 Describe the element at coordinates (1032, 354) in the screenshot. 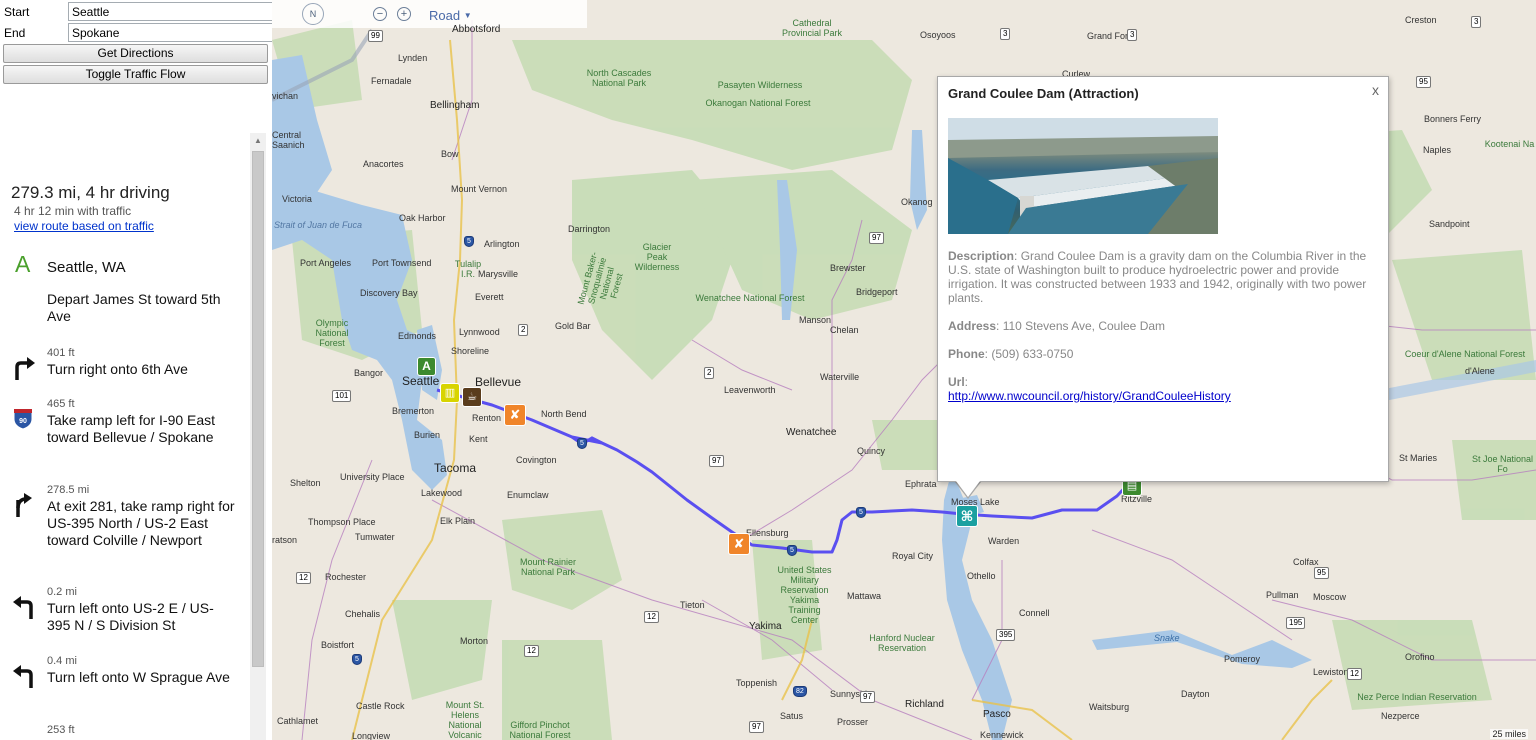

I see `phone-text: (509) 633-0750` at that location.